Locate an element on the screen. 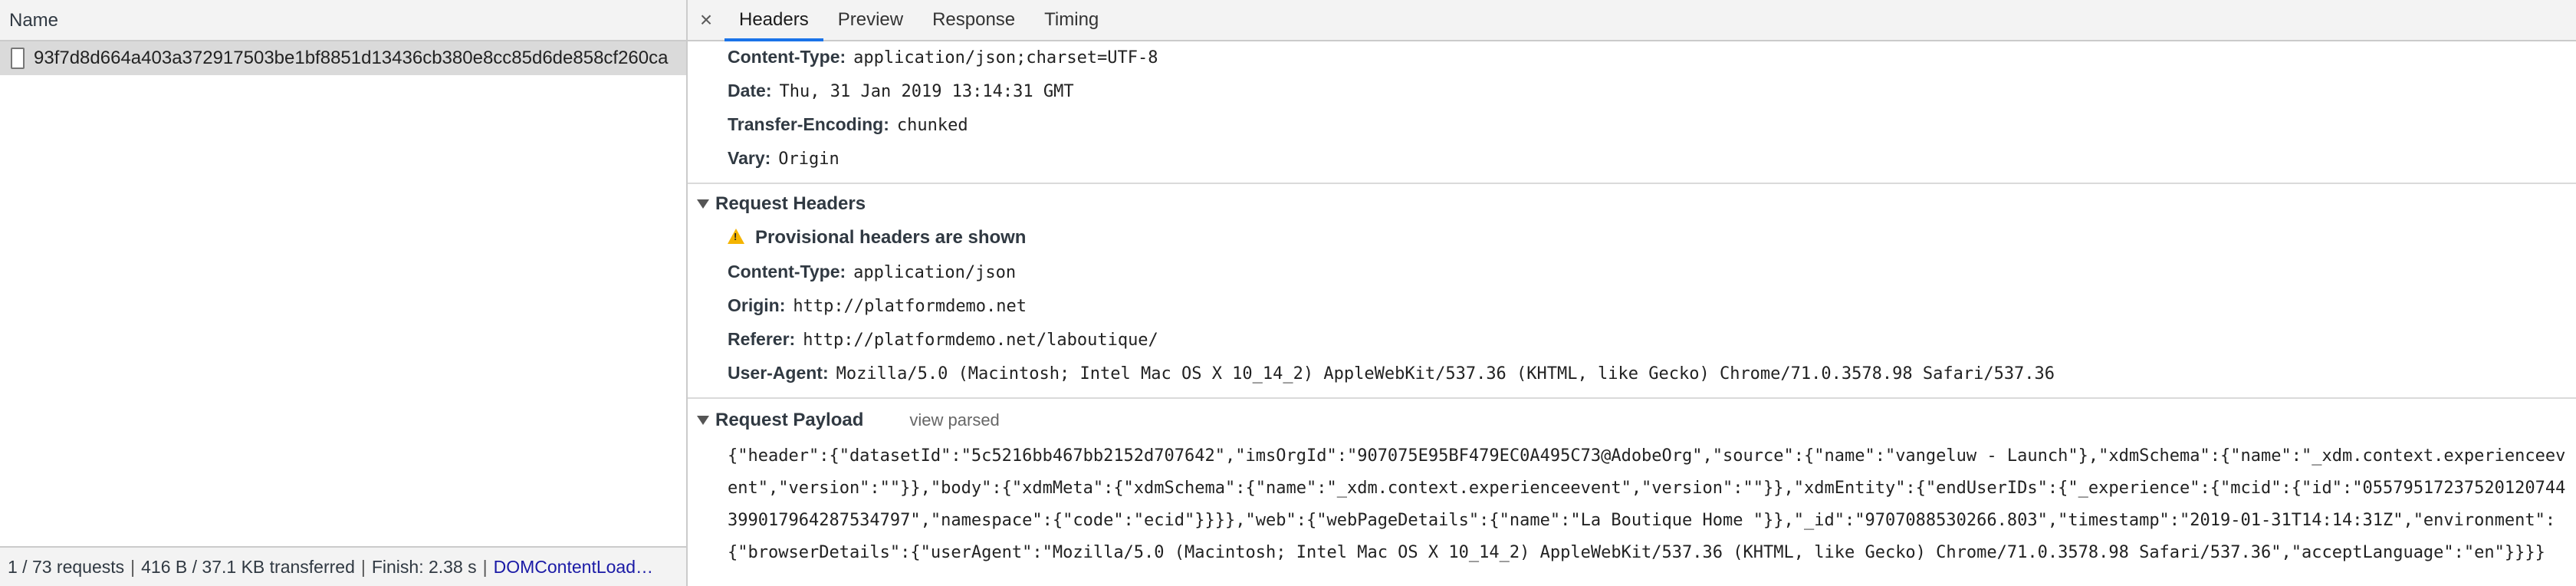 This screenshot has height=586, width=2576. request-header-content-type: Content-Type: application/json is located at coordinates (872, 271).